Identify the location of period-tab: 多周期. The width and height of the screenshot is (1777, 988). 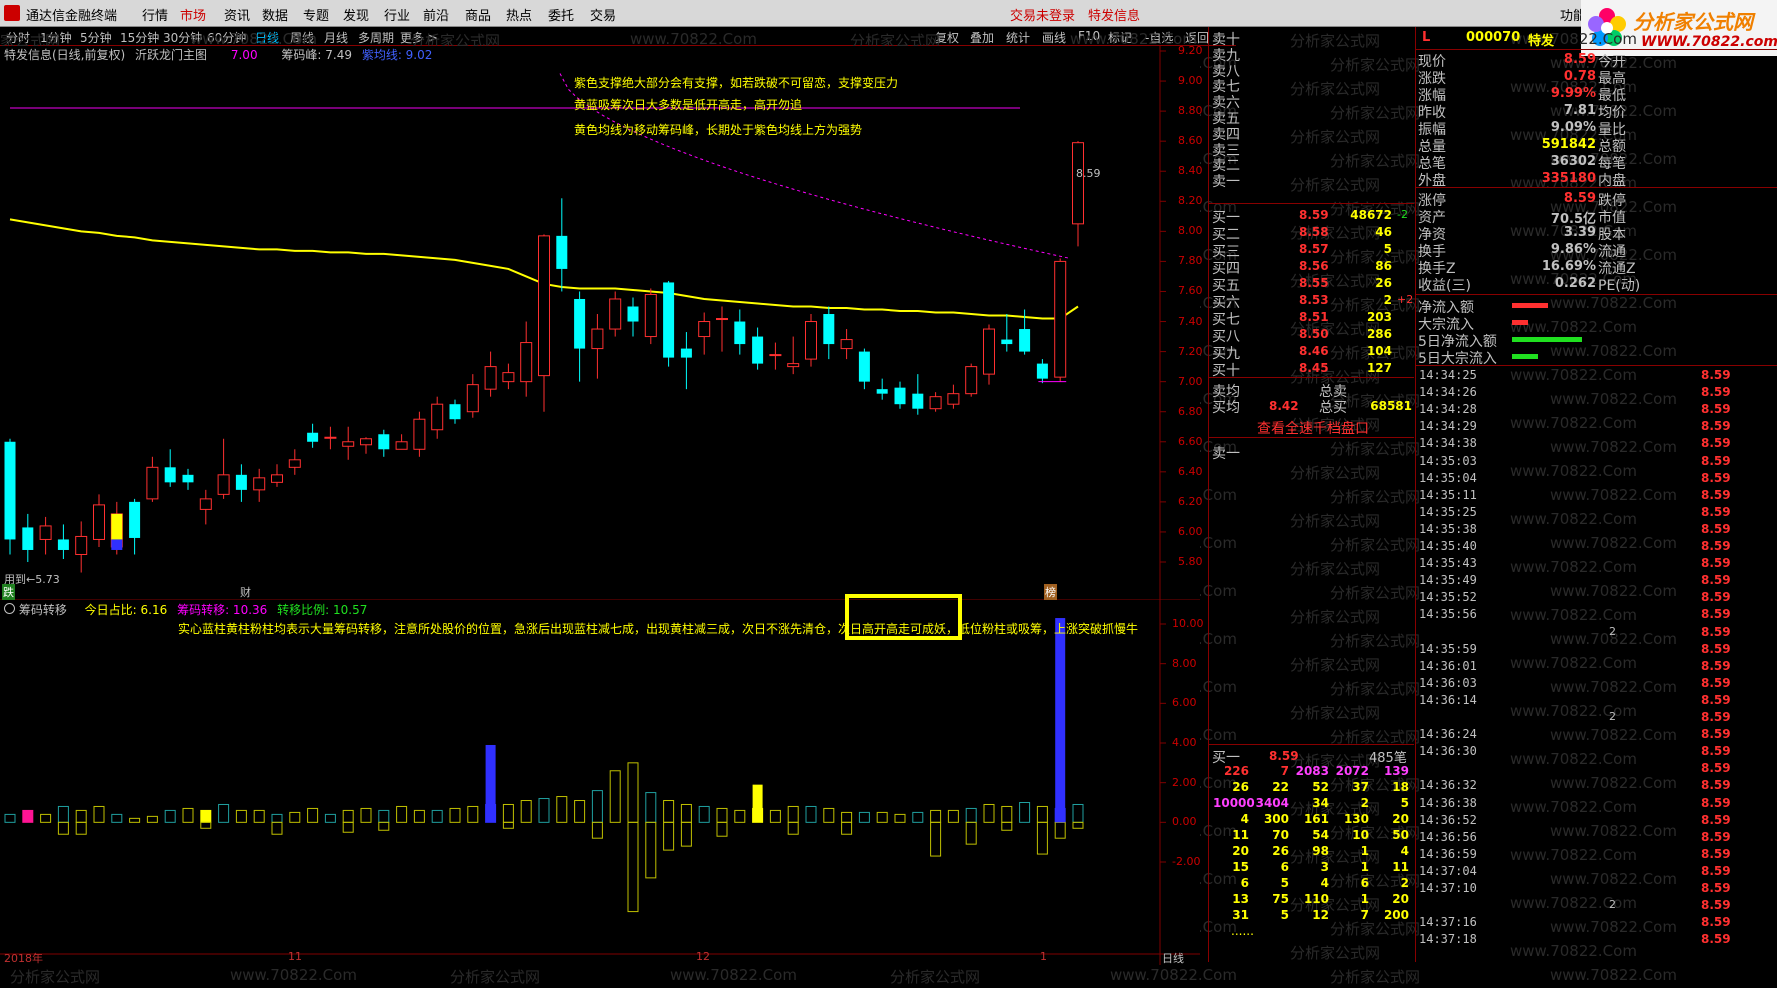
(376, 37).